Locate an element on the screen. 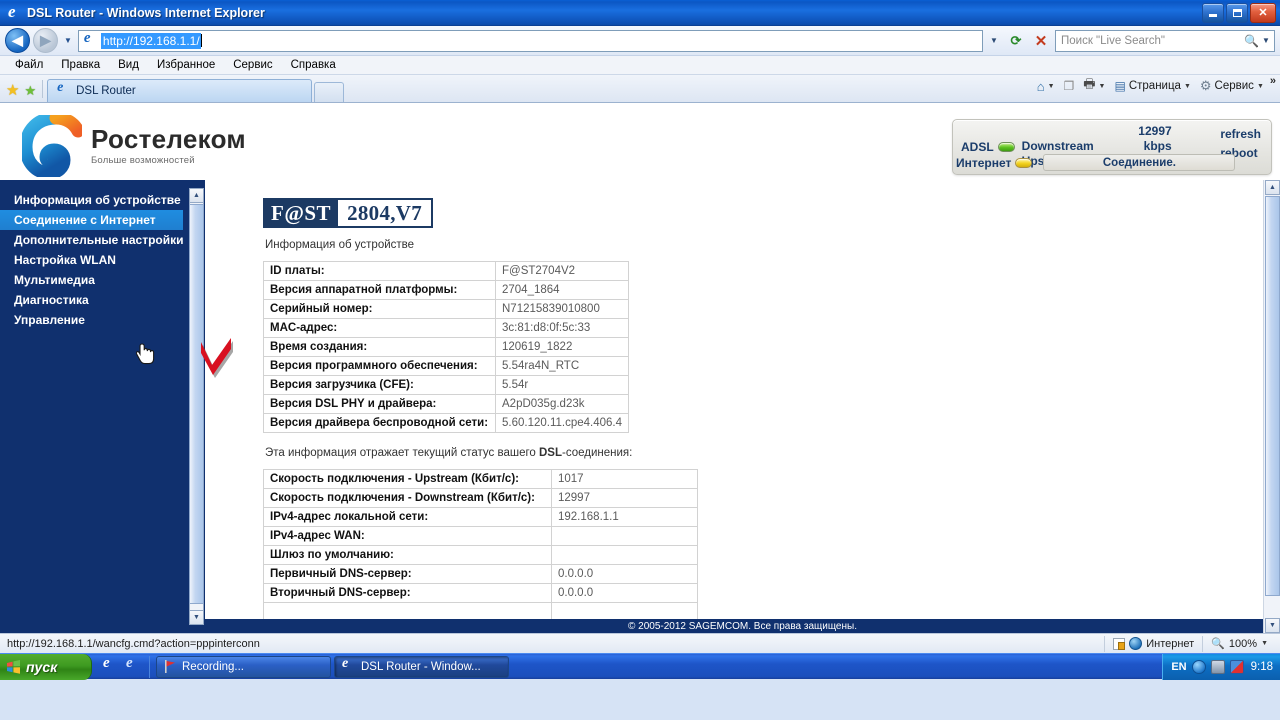 Image resolution: width=1280 pixels, height=720 pixels. table-row: Версия загрузчика (CFE): 5.54r is located at coordinates (446, 385).